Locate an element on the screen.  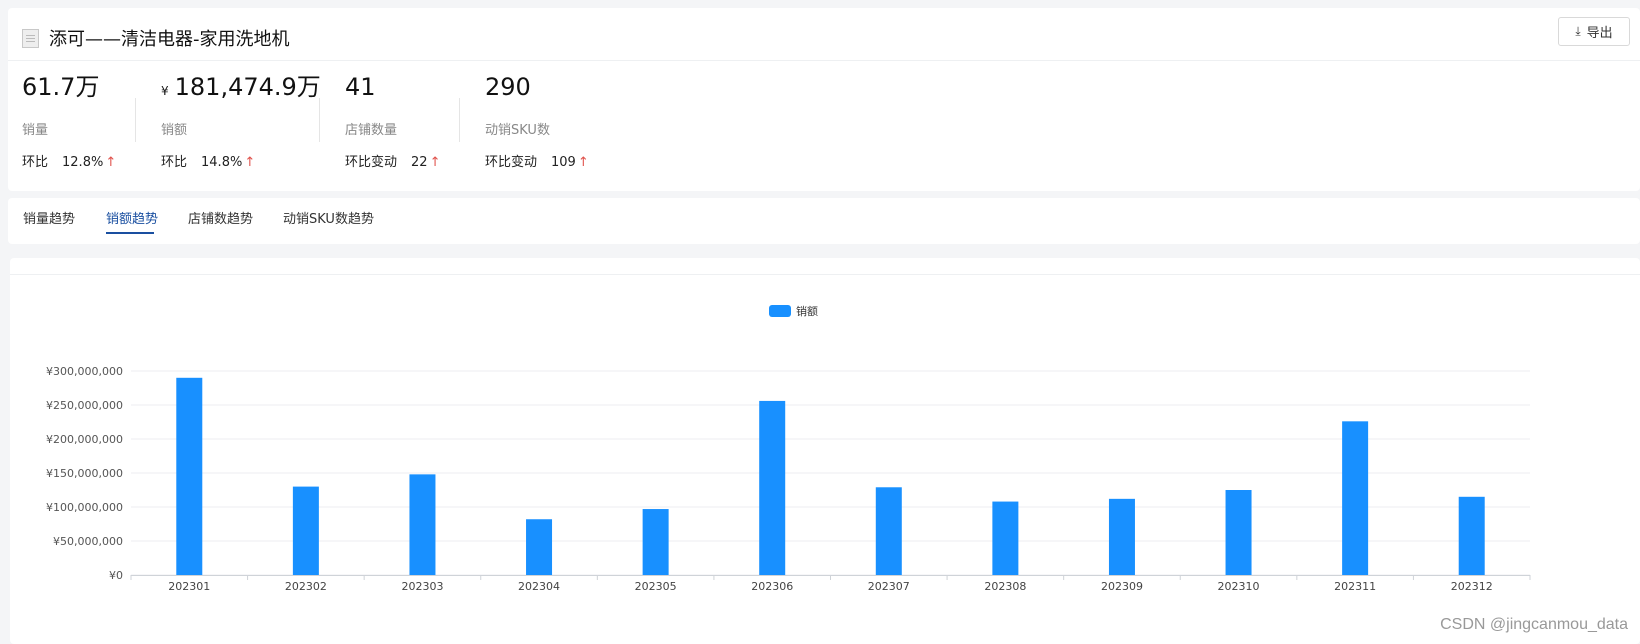
metric-label: 店铺数量 is located at coordinates (371, 130).